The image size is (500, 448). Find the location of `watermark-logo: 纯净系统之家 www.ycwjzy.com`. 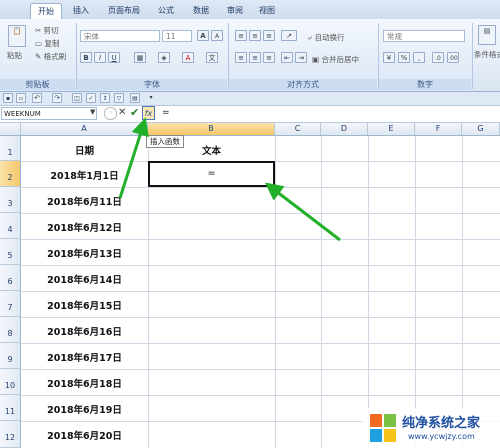

watermark-logo: 纯净系统之家 www.ycwjzy.com is located at coordinates (431, 428).